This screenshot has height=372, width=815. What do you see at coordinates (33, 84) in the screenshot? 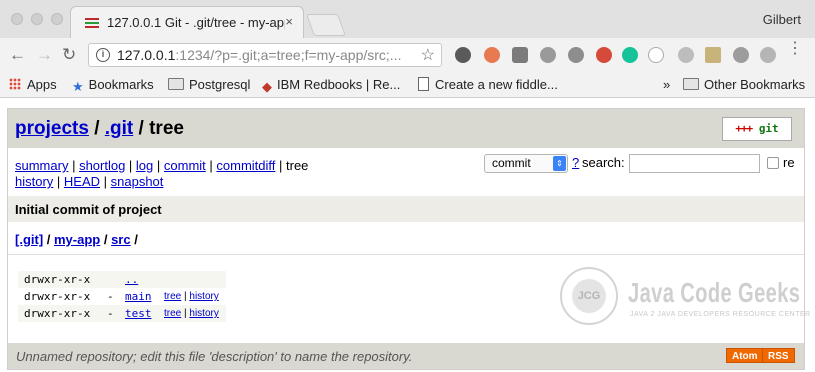
I see `bookmark-apps: Apps` at bounding box center [33, 84].